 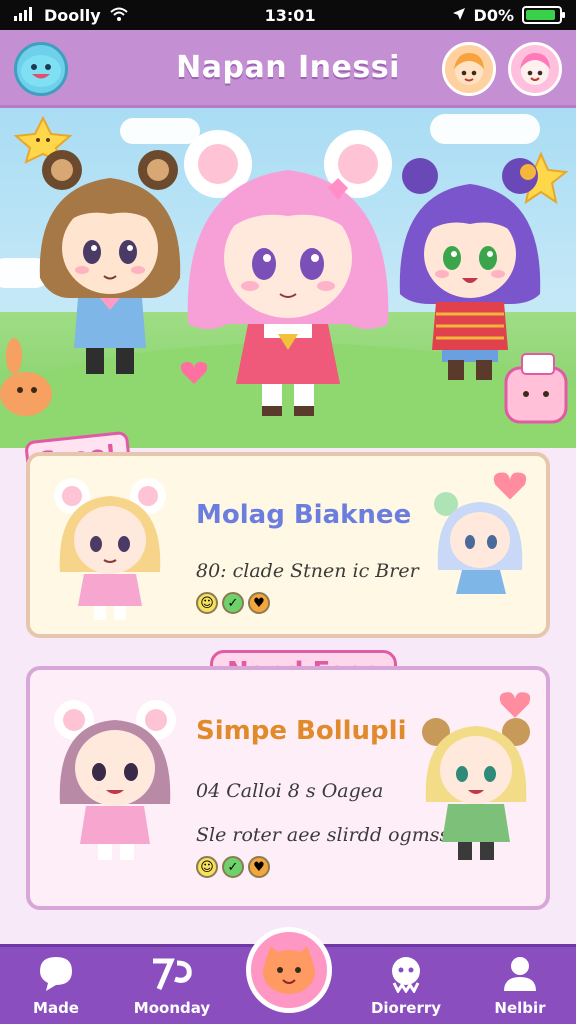 I want to click on toaster-sticker-icon, so click(x=536, y=388).